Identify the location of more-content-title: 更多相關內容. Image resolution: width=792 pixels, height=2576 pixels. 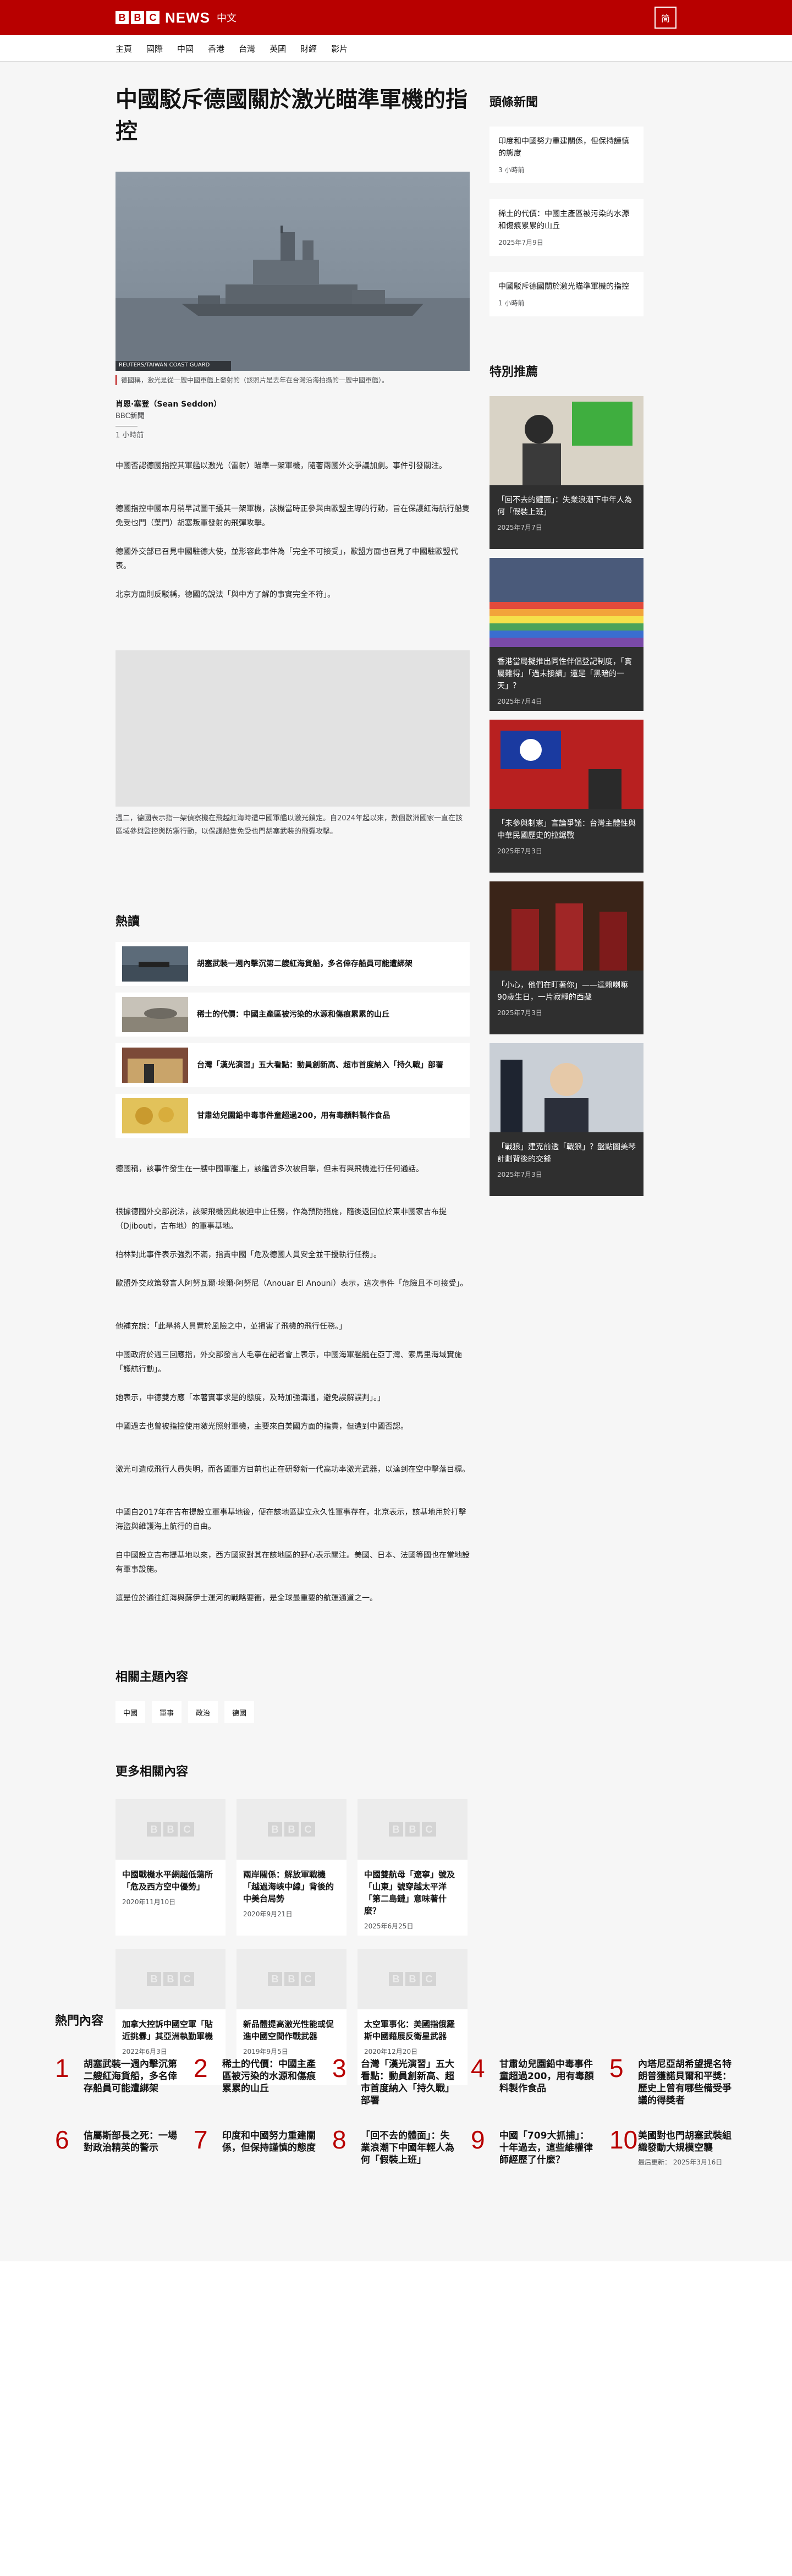
(152, 1772).